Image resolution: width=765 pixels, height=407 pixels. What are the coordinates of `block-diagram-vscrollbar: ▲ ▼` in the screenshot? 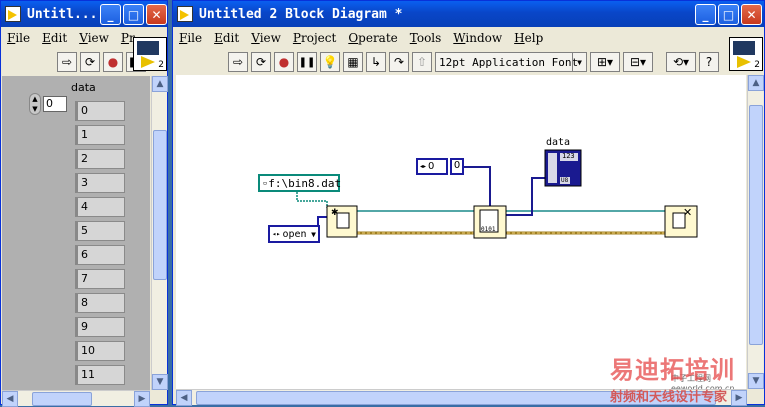 It's located at (755, 232).